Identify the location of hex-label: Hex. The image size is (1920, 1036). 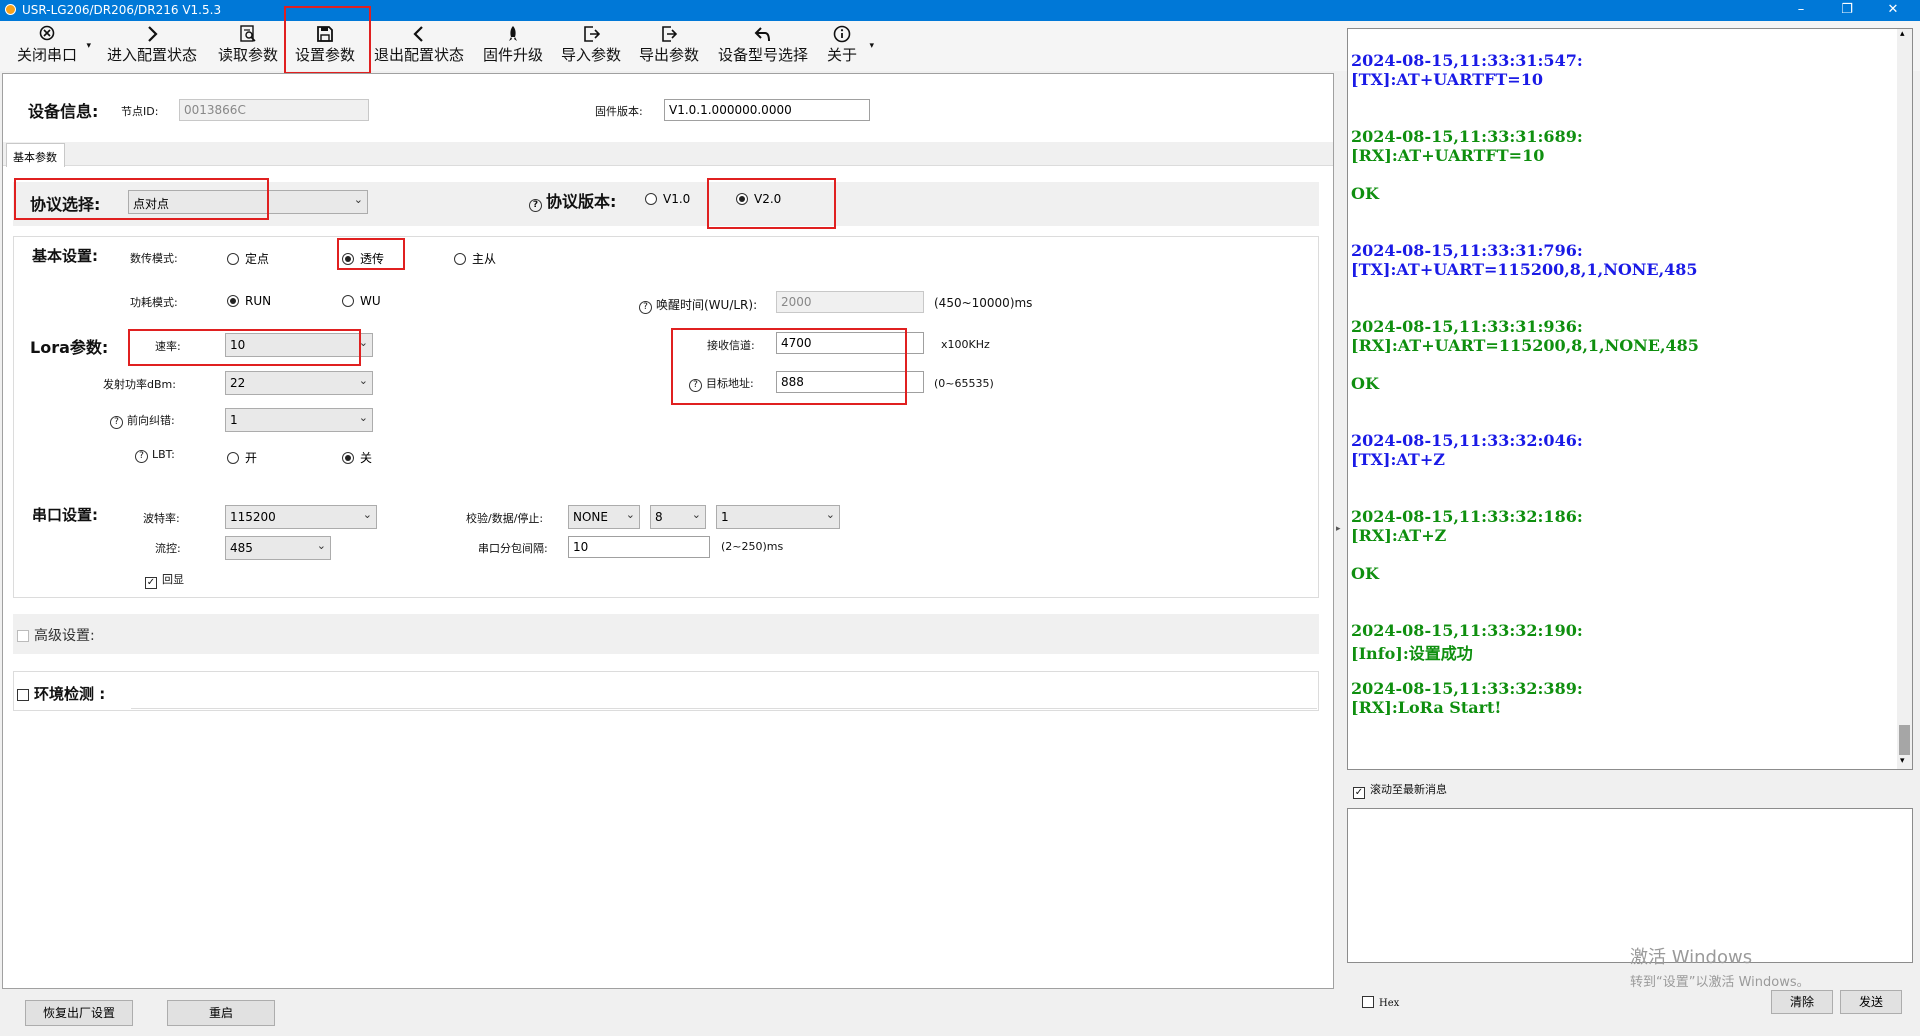
(1389, 1003).